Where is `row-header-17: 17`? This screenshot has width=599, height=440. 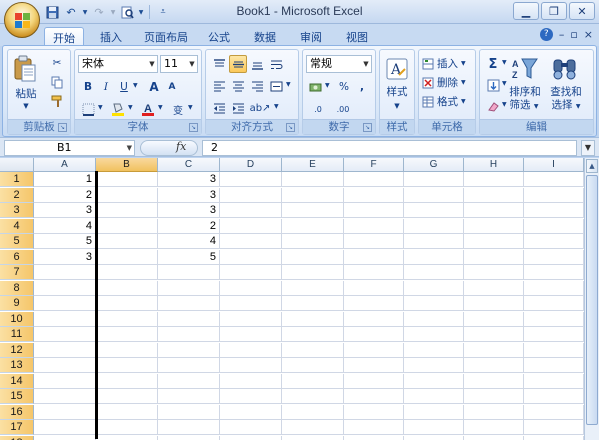
row-header-17: 17 is located at coordinates (17, 427).